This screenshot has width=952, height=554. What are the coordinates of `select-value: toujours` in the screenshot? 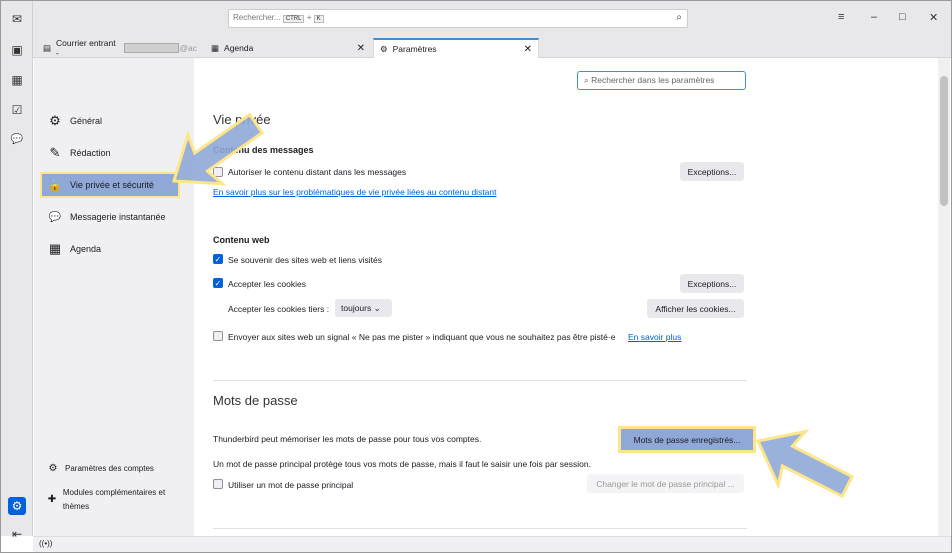 It's located at (356, 308).